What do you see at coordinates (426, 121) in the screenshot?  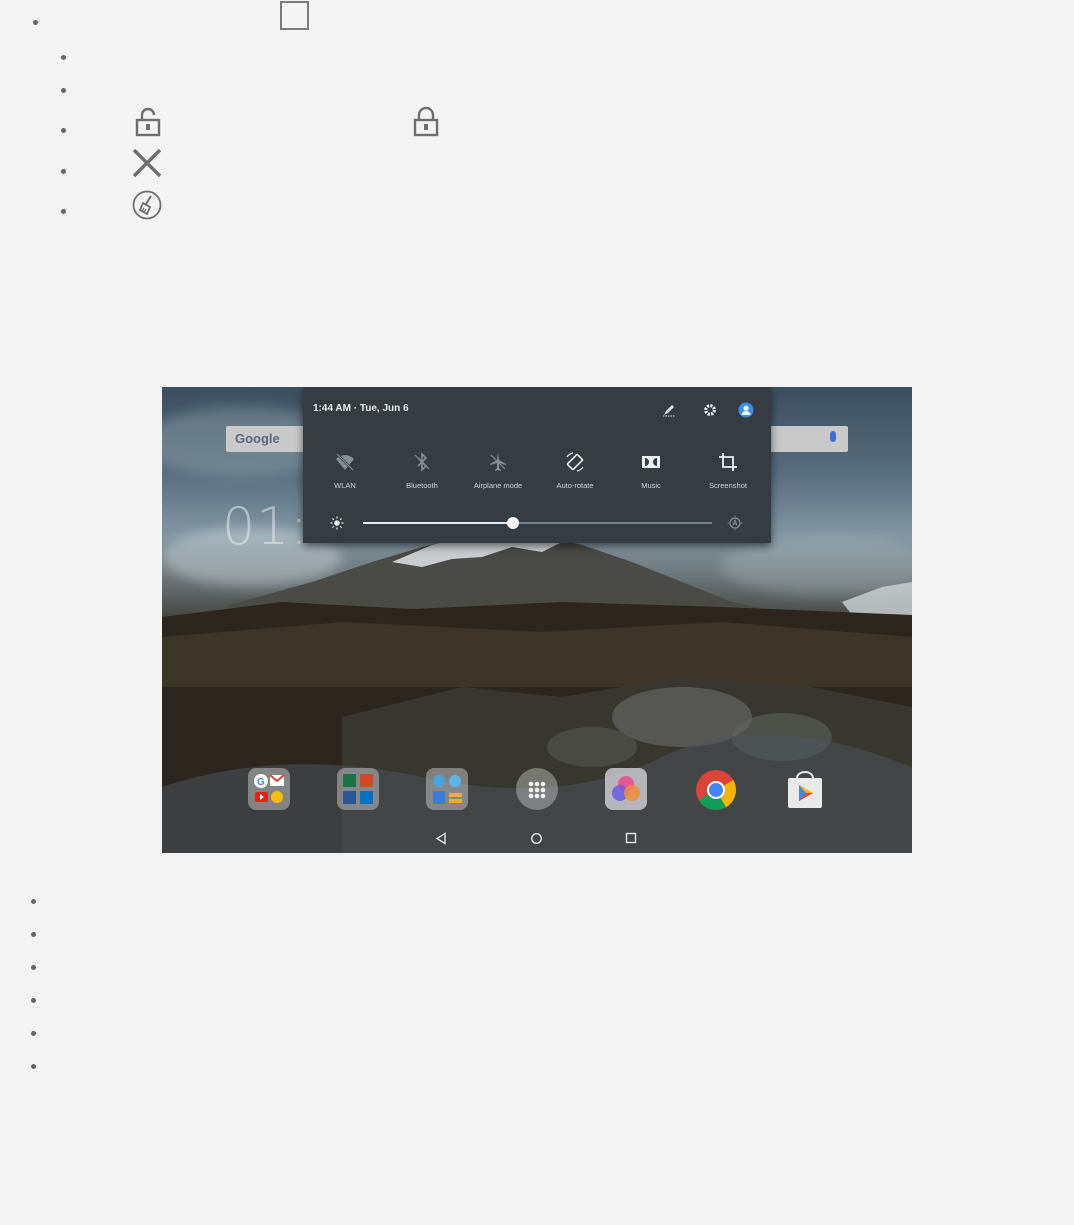 I see `lock-icon` at bounding box center [426, 121].